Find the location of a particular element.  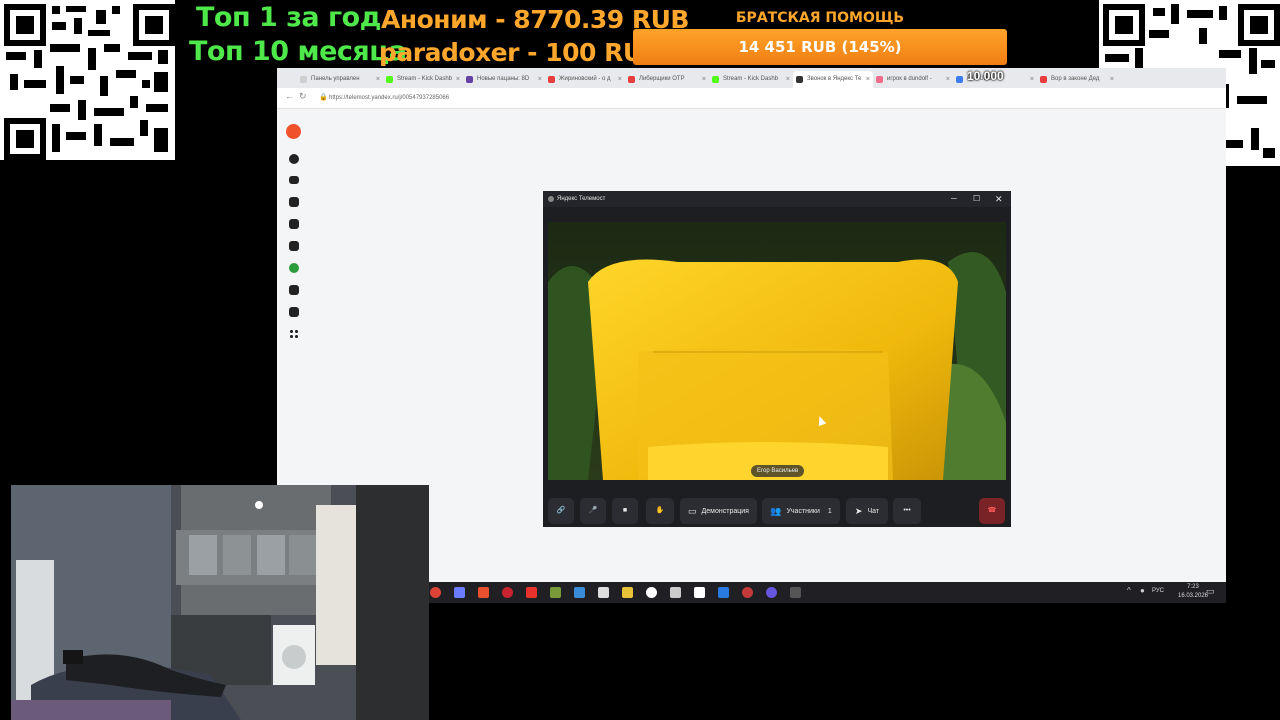

more-button: ••• is located at coordinates (907, 511).